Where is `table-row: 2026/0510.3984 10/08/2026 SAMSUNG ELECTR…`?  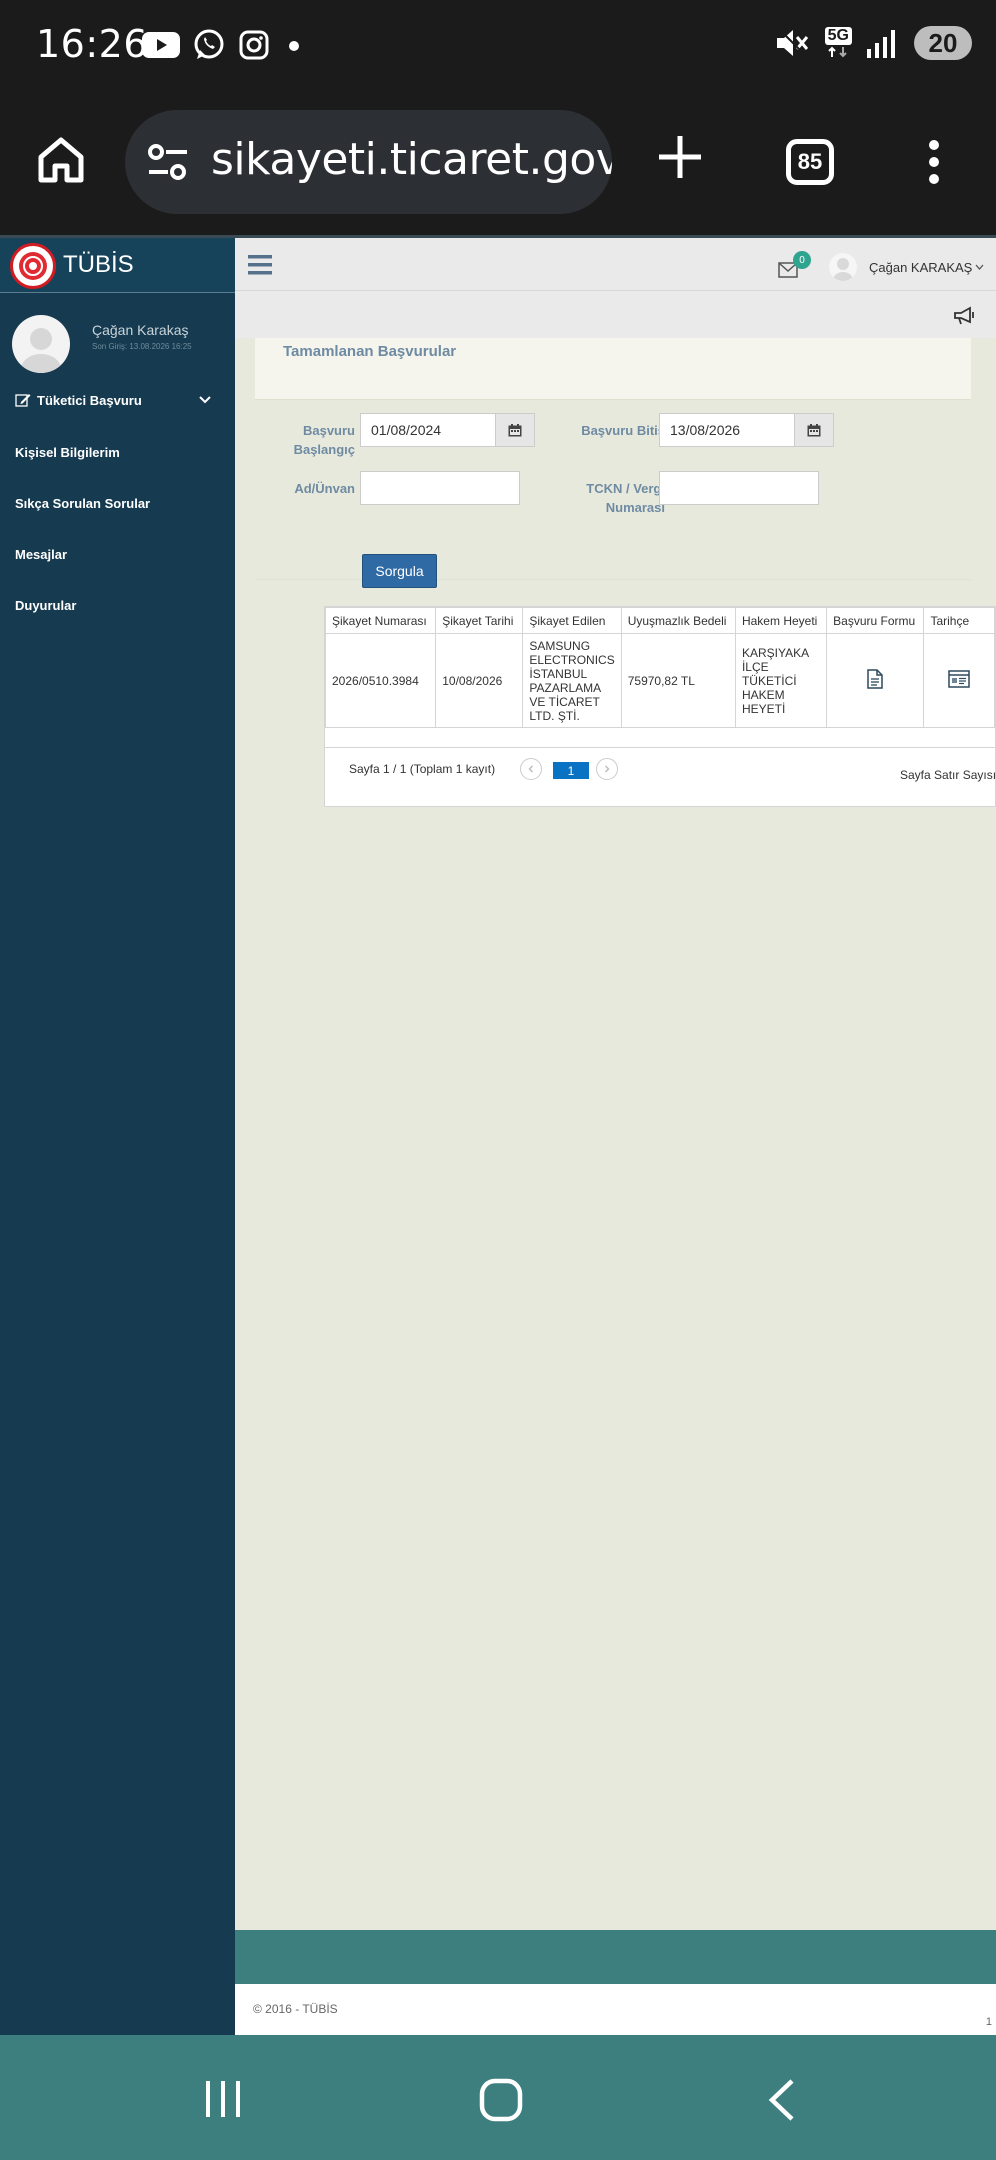 table-row: 2026/0510.3984 10/08/2026 SAMSUNG ELECTR… is located at coordinates (660, 680).